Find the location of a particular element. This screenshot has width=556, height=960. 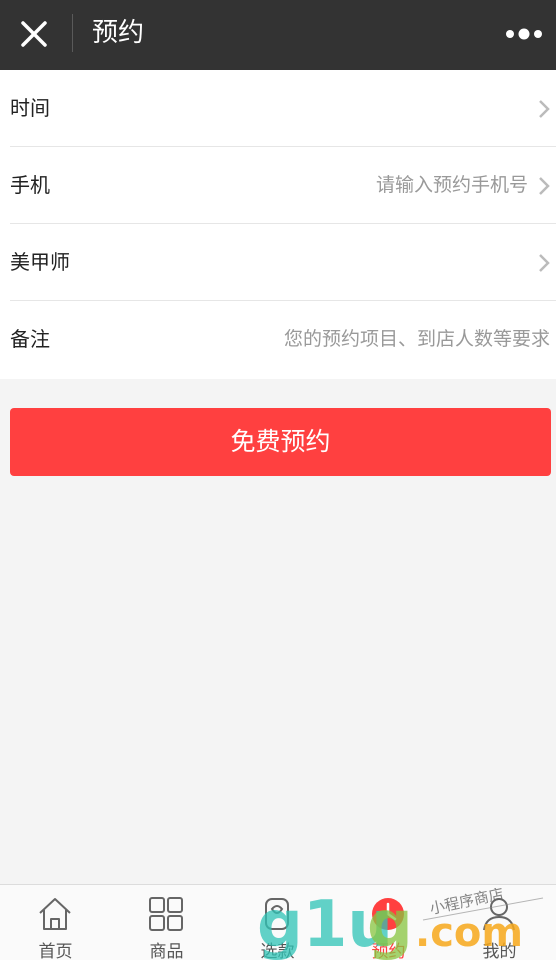

tab-label: 商品 is located at coordinates (166, 951).